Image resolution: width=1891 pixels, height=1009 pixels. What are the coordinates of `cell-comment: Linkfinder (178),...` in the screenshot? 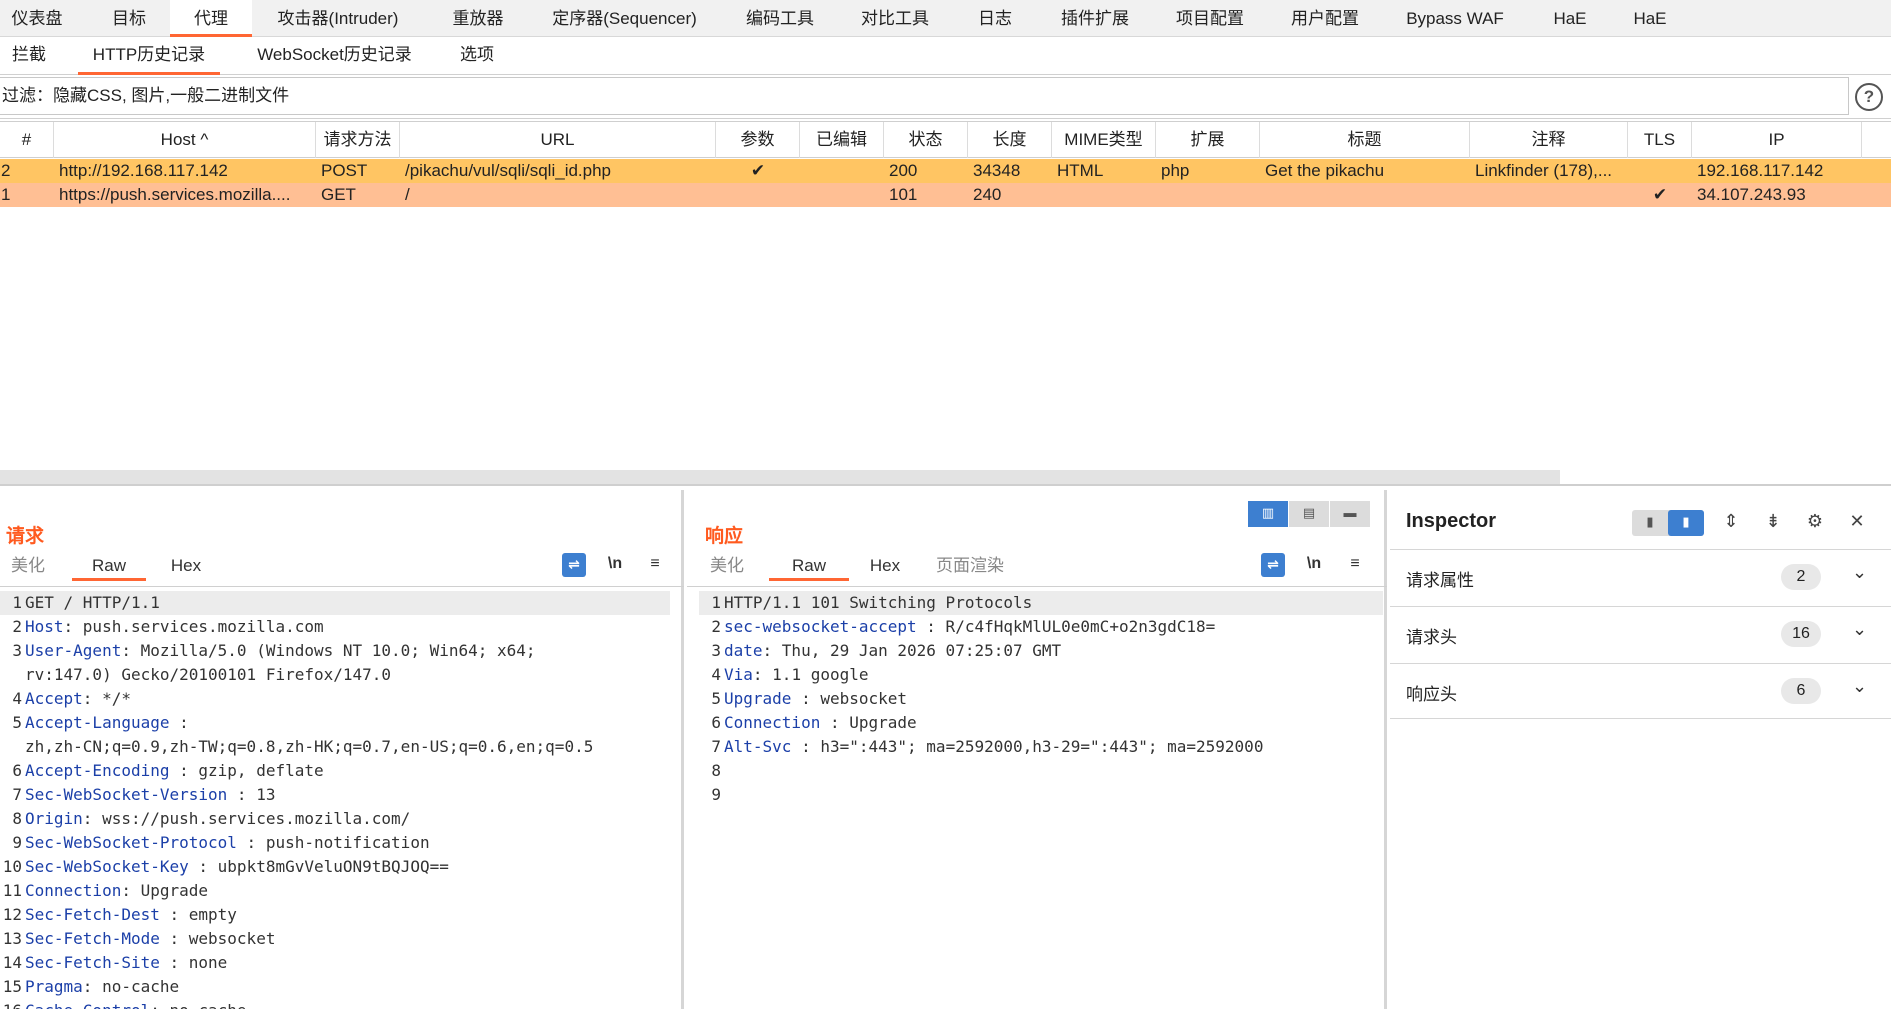 It's located at (1544, 170).